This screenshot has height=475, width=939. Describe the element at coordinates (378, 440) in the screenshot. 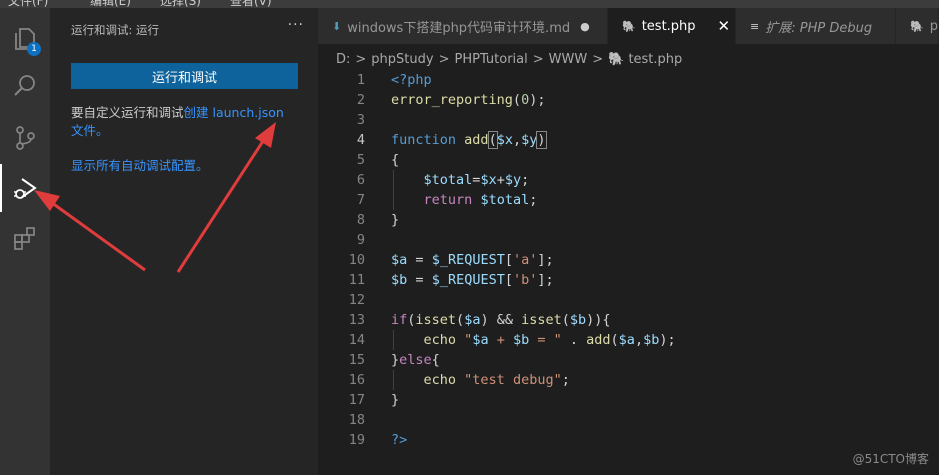

I see `code-line: 19 ?>` at that location.